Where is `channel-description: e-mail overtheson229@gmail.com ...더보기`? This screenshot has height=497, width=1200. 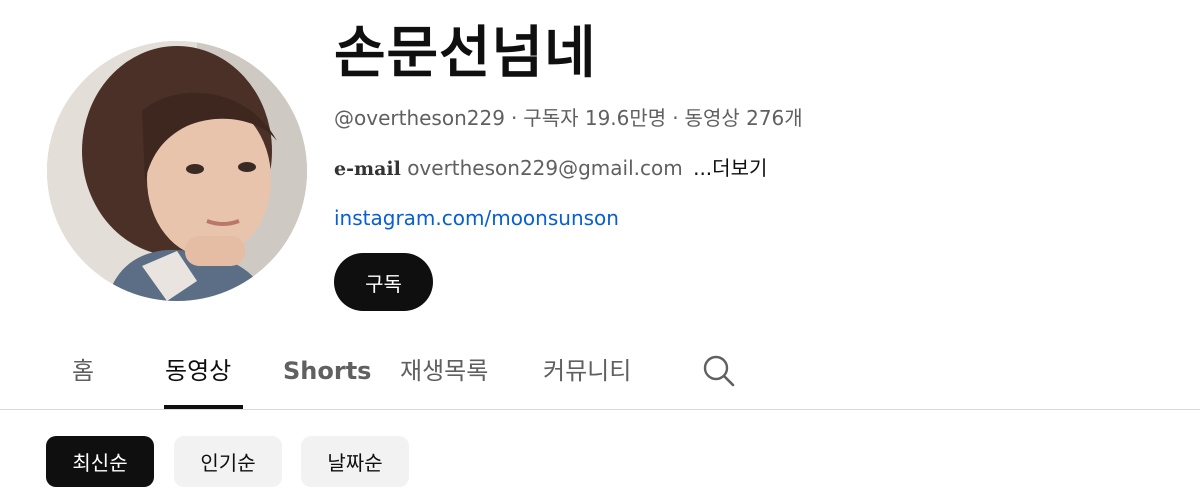
channel-description: e-mail overtheson229@gmail.com ...더보기 is located at coordinates (550, 168).